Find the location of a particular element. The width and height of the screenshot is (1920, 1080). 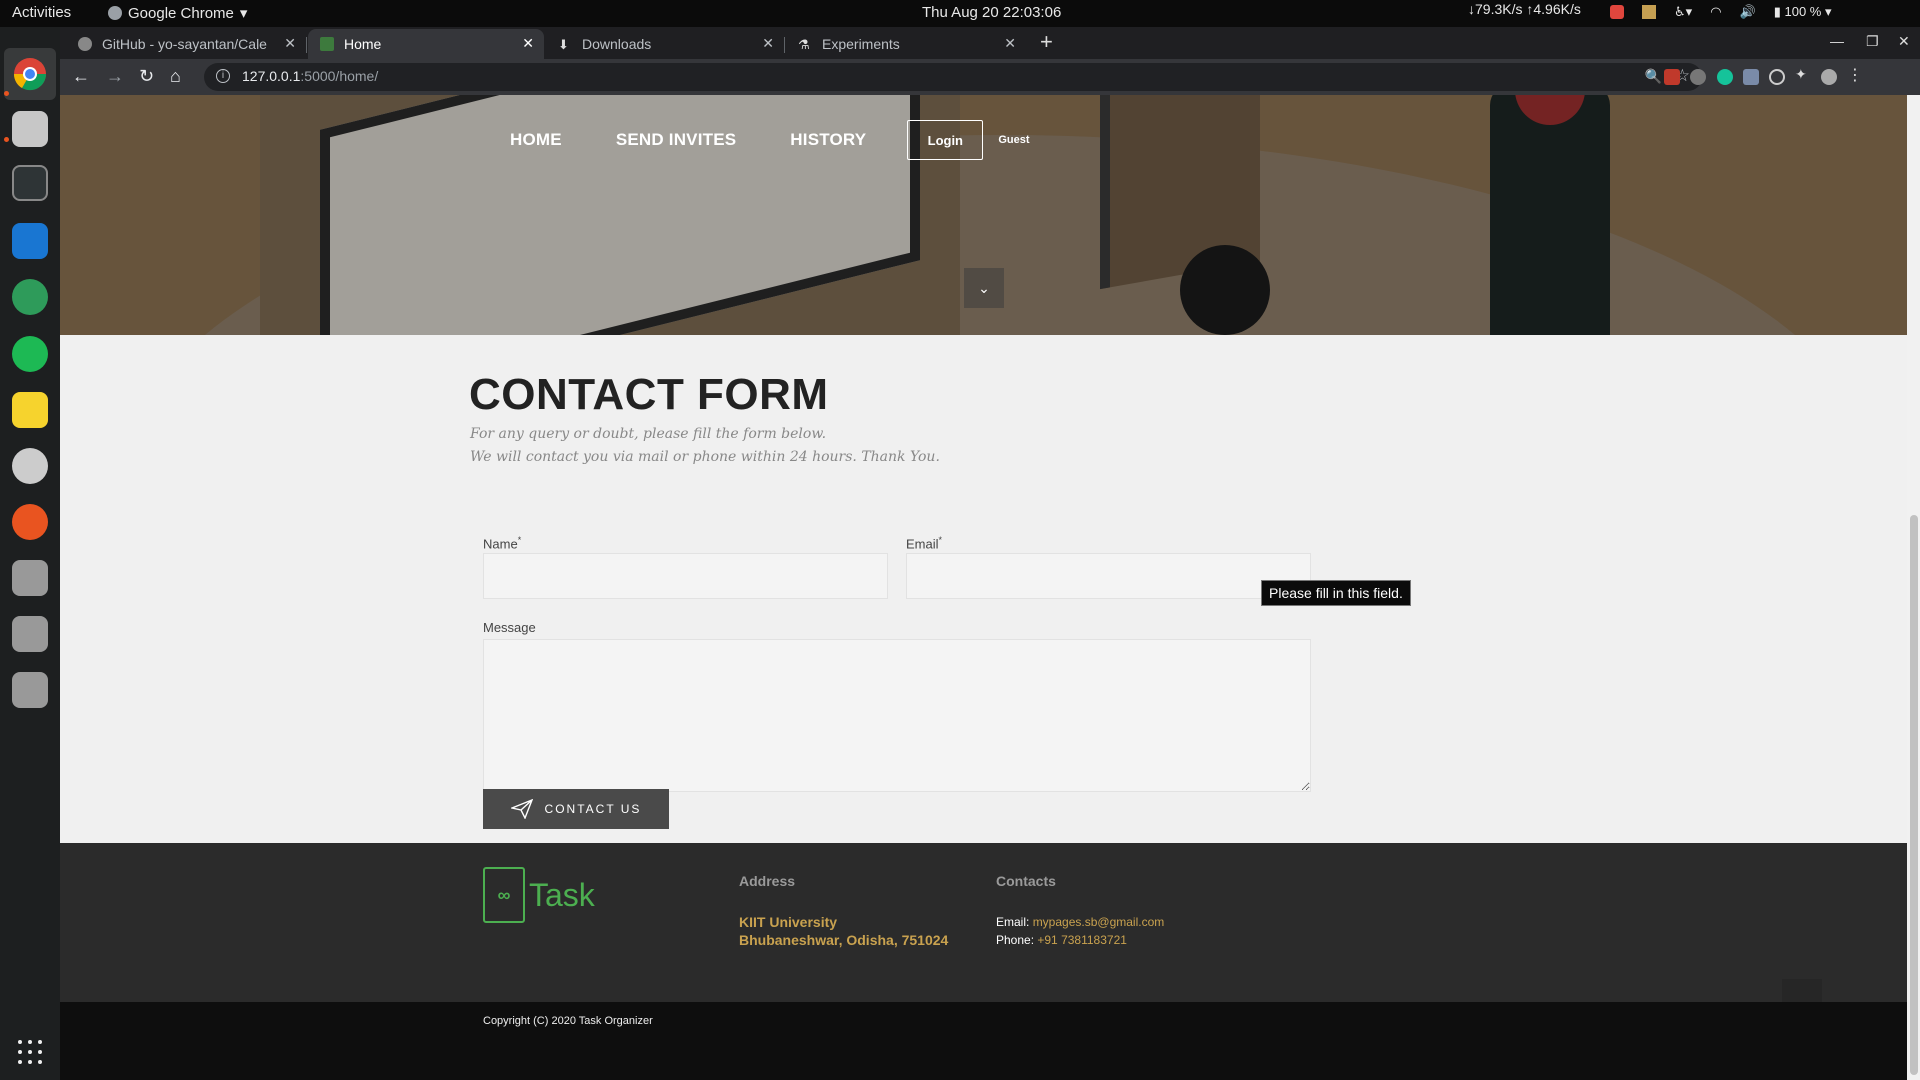

tab-downloads: ⬇ Downloads ✕ is located at coordinates (665, 44).